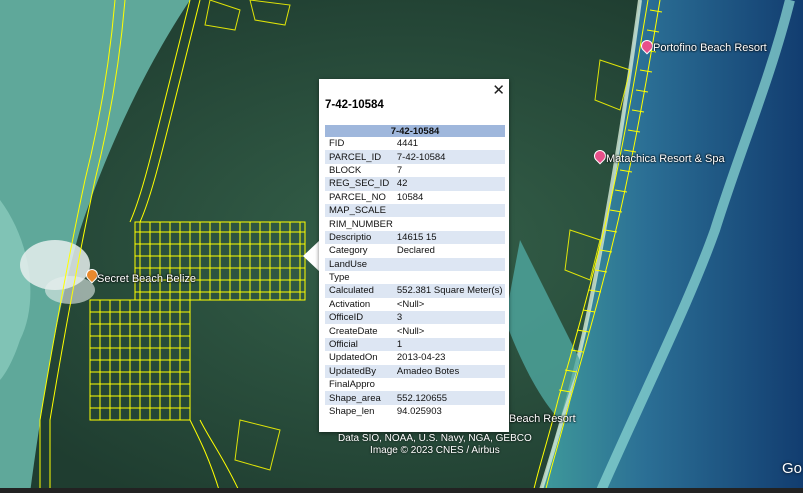 This screenshot has width=803, height=493. I want to click on attribute-key: CreateDate, so click(353, 331).